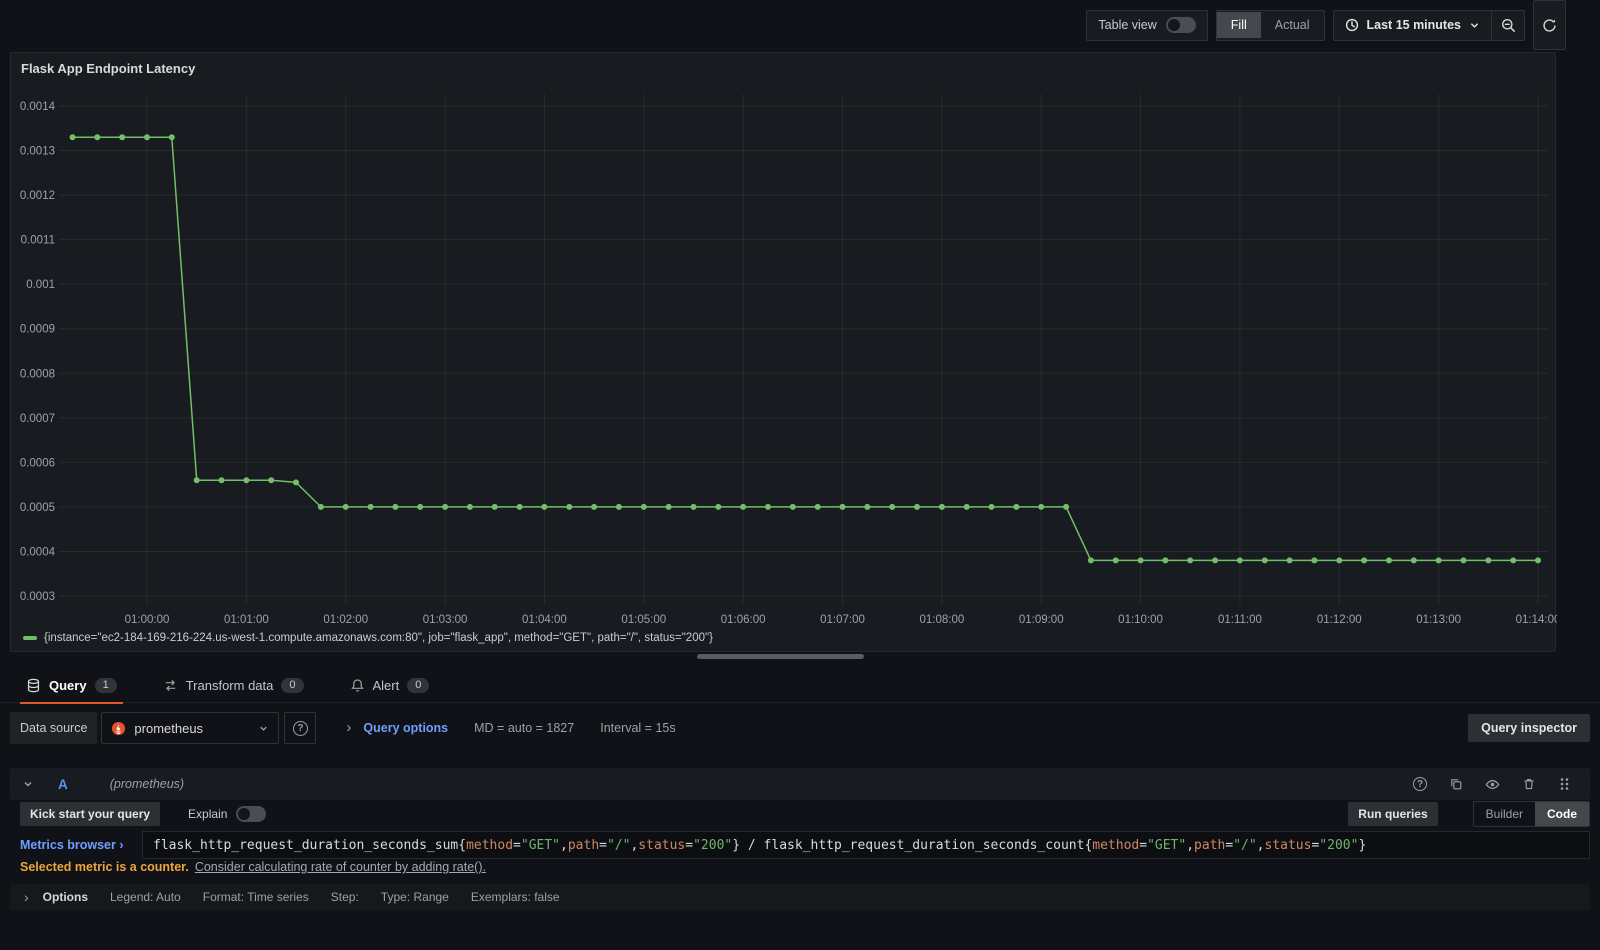 The width and height of the screenshot is (1600, 950). What do you see at coordinates (38, 107) in the screenshot?
I see `svg-text: 0.0014` at bounding box center [38, 107].